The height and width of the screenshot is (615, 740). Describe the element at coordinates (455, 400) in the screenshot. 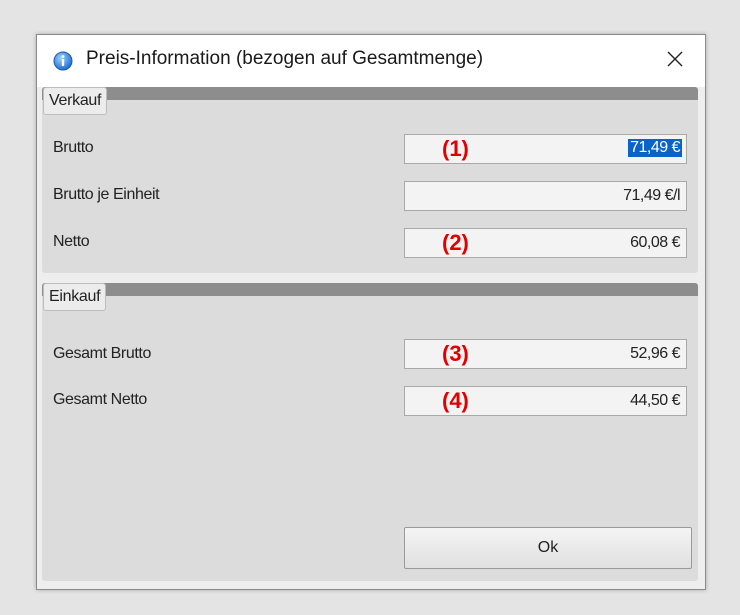

I see `marker-4: (4)` at that location.